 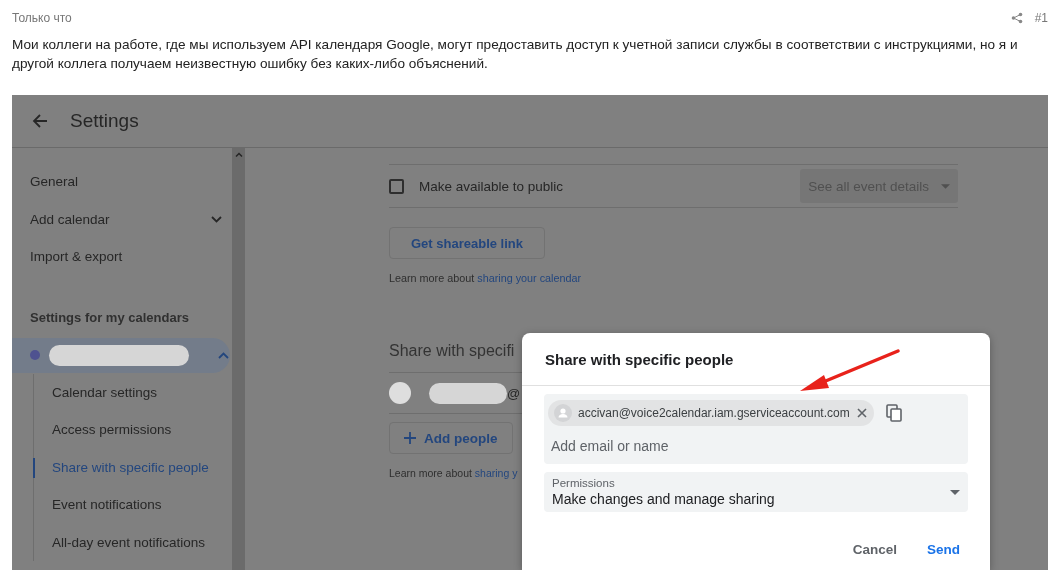 What do you see at coordinates (133, 505) in the screenshot?
I see `sidebar-subitem: Event notifications` at bounding box center [133, 505].